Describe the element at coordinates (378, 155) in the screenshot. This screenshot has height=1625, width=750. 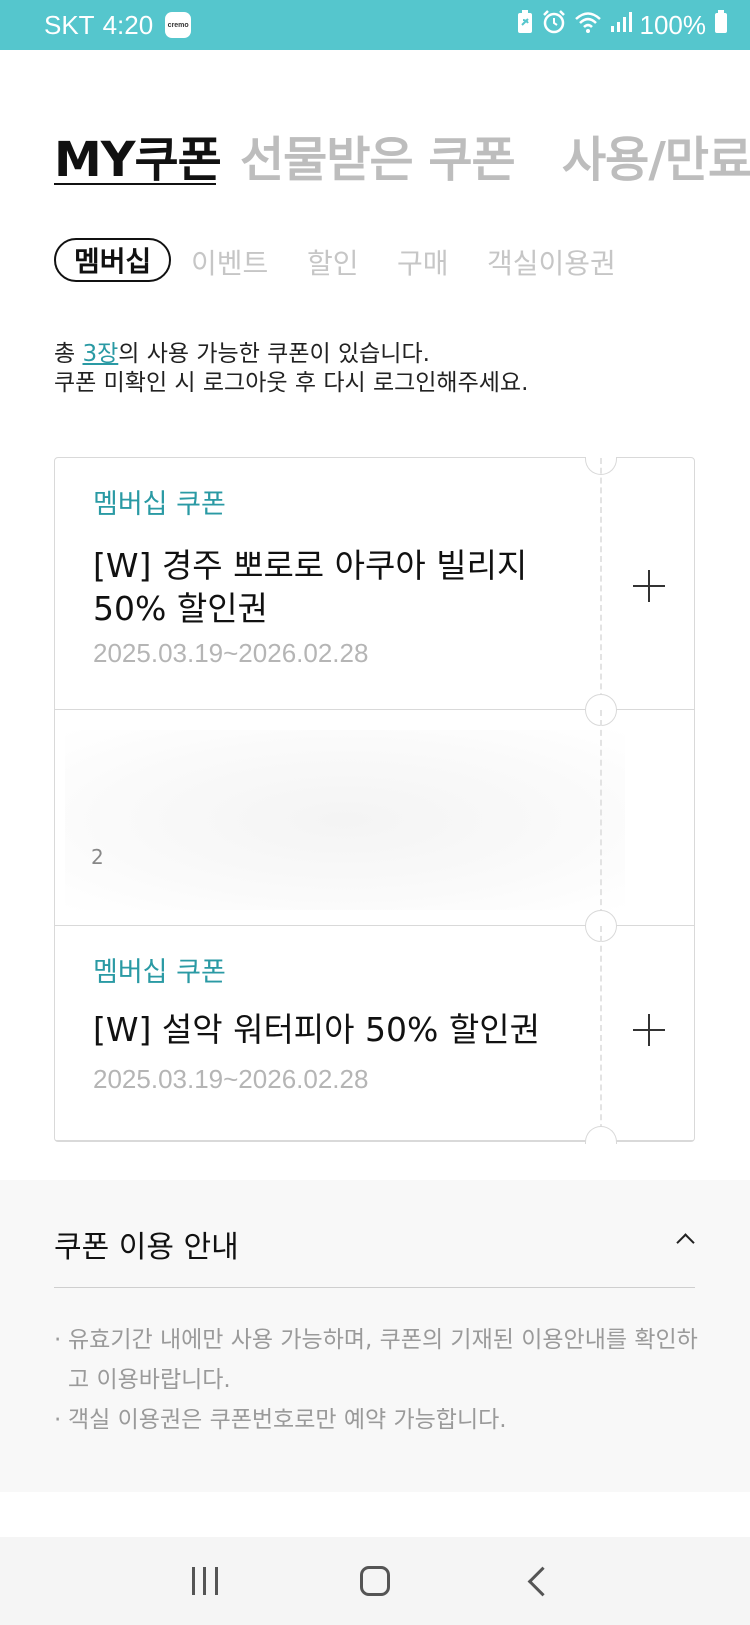
I see `tab-gifted-coupon: 선물받은 쿠폰` at that location.